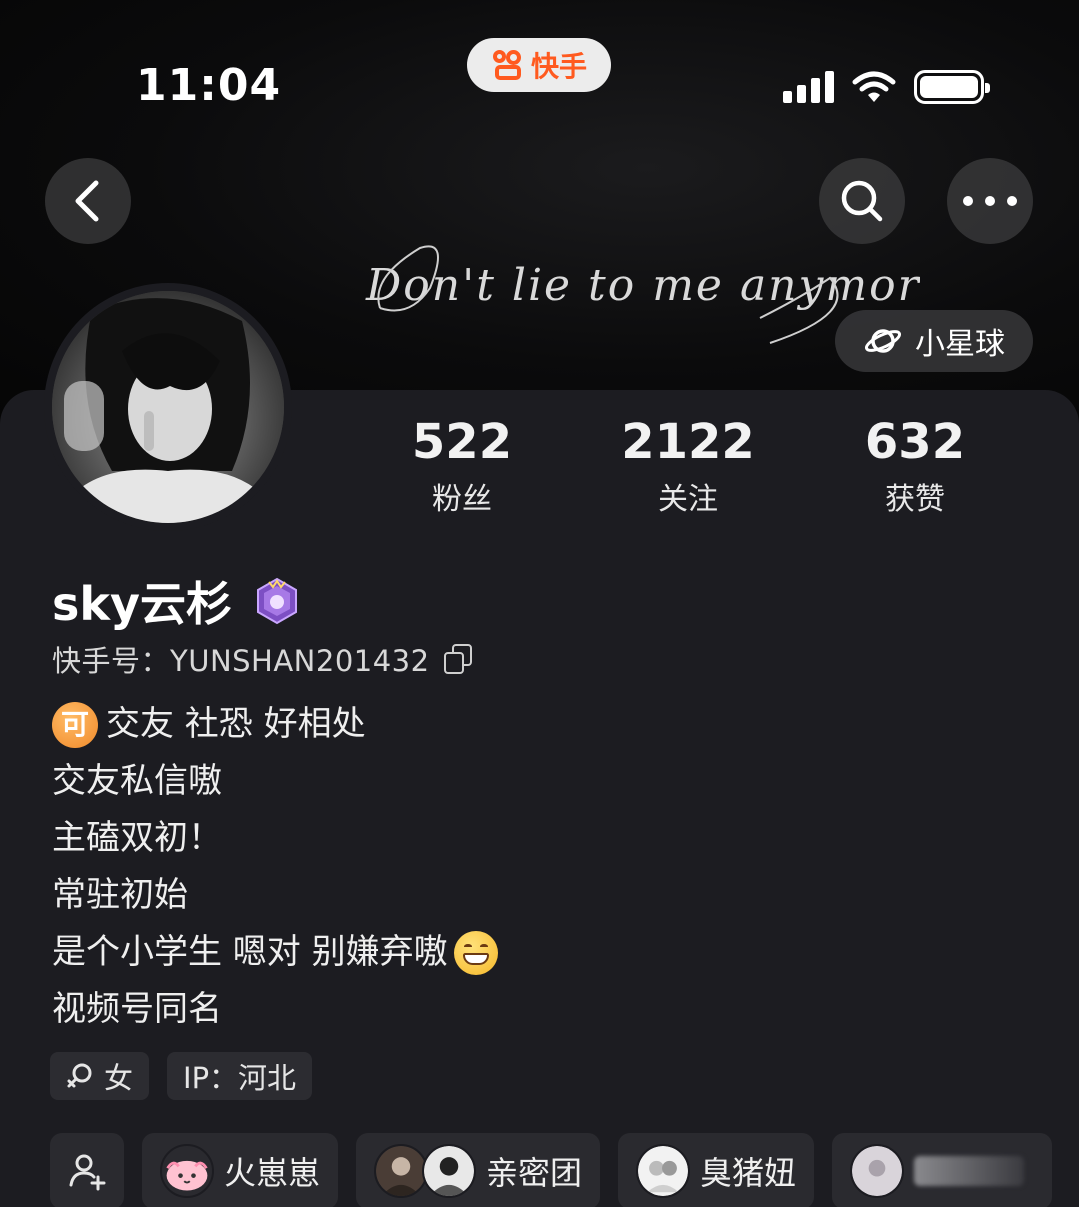 This screenshot has width=1079, height=1207. I want to click on following-label: 关注, so click(688, 499).